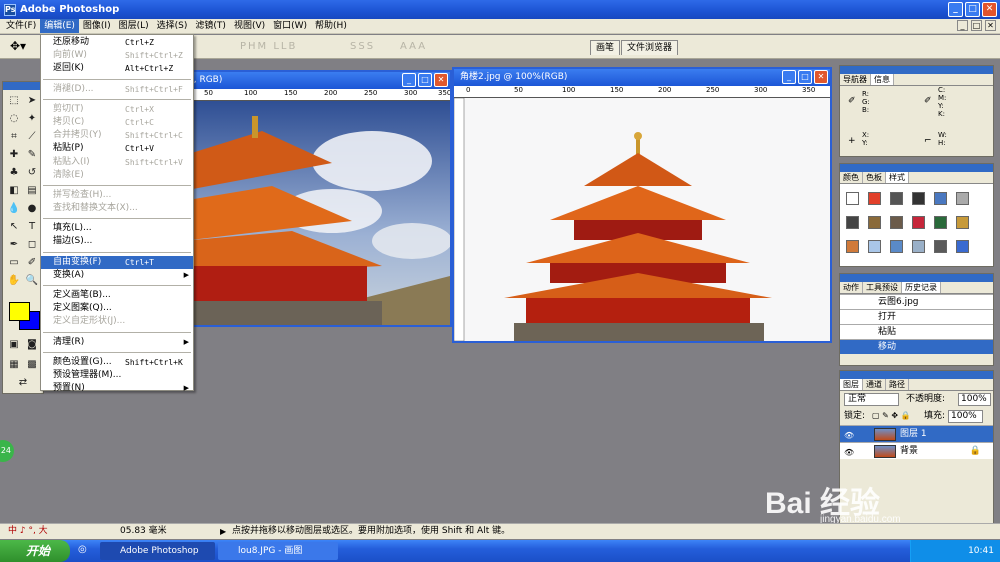  What do you see at coordinates (441, 80) in the screenshot?
I see `doc1-close-icon: ✕` at bounding box center [441, 80].